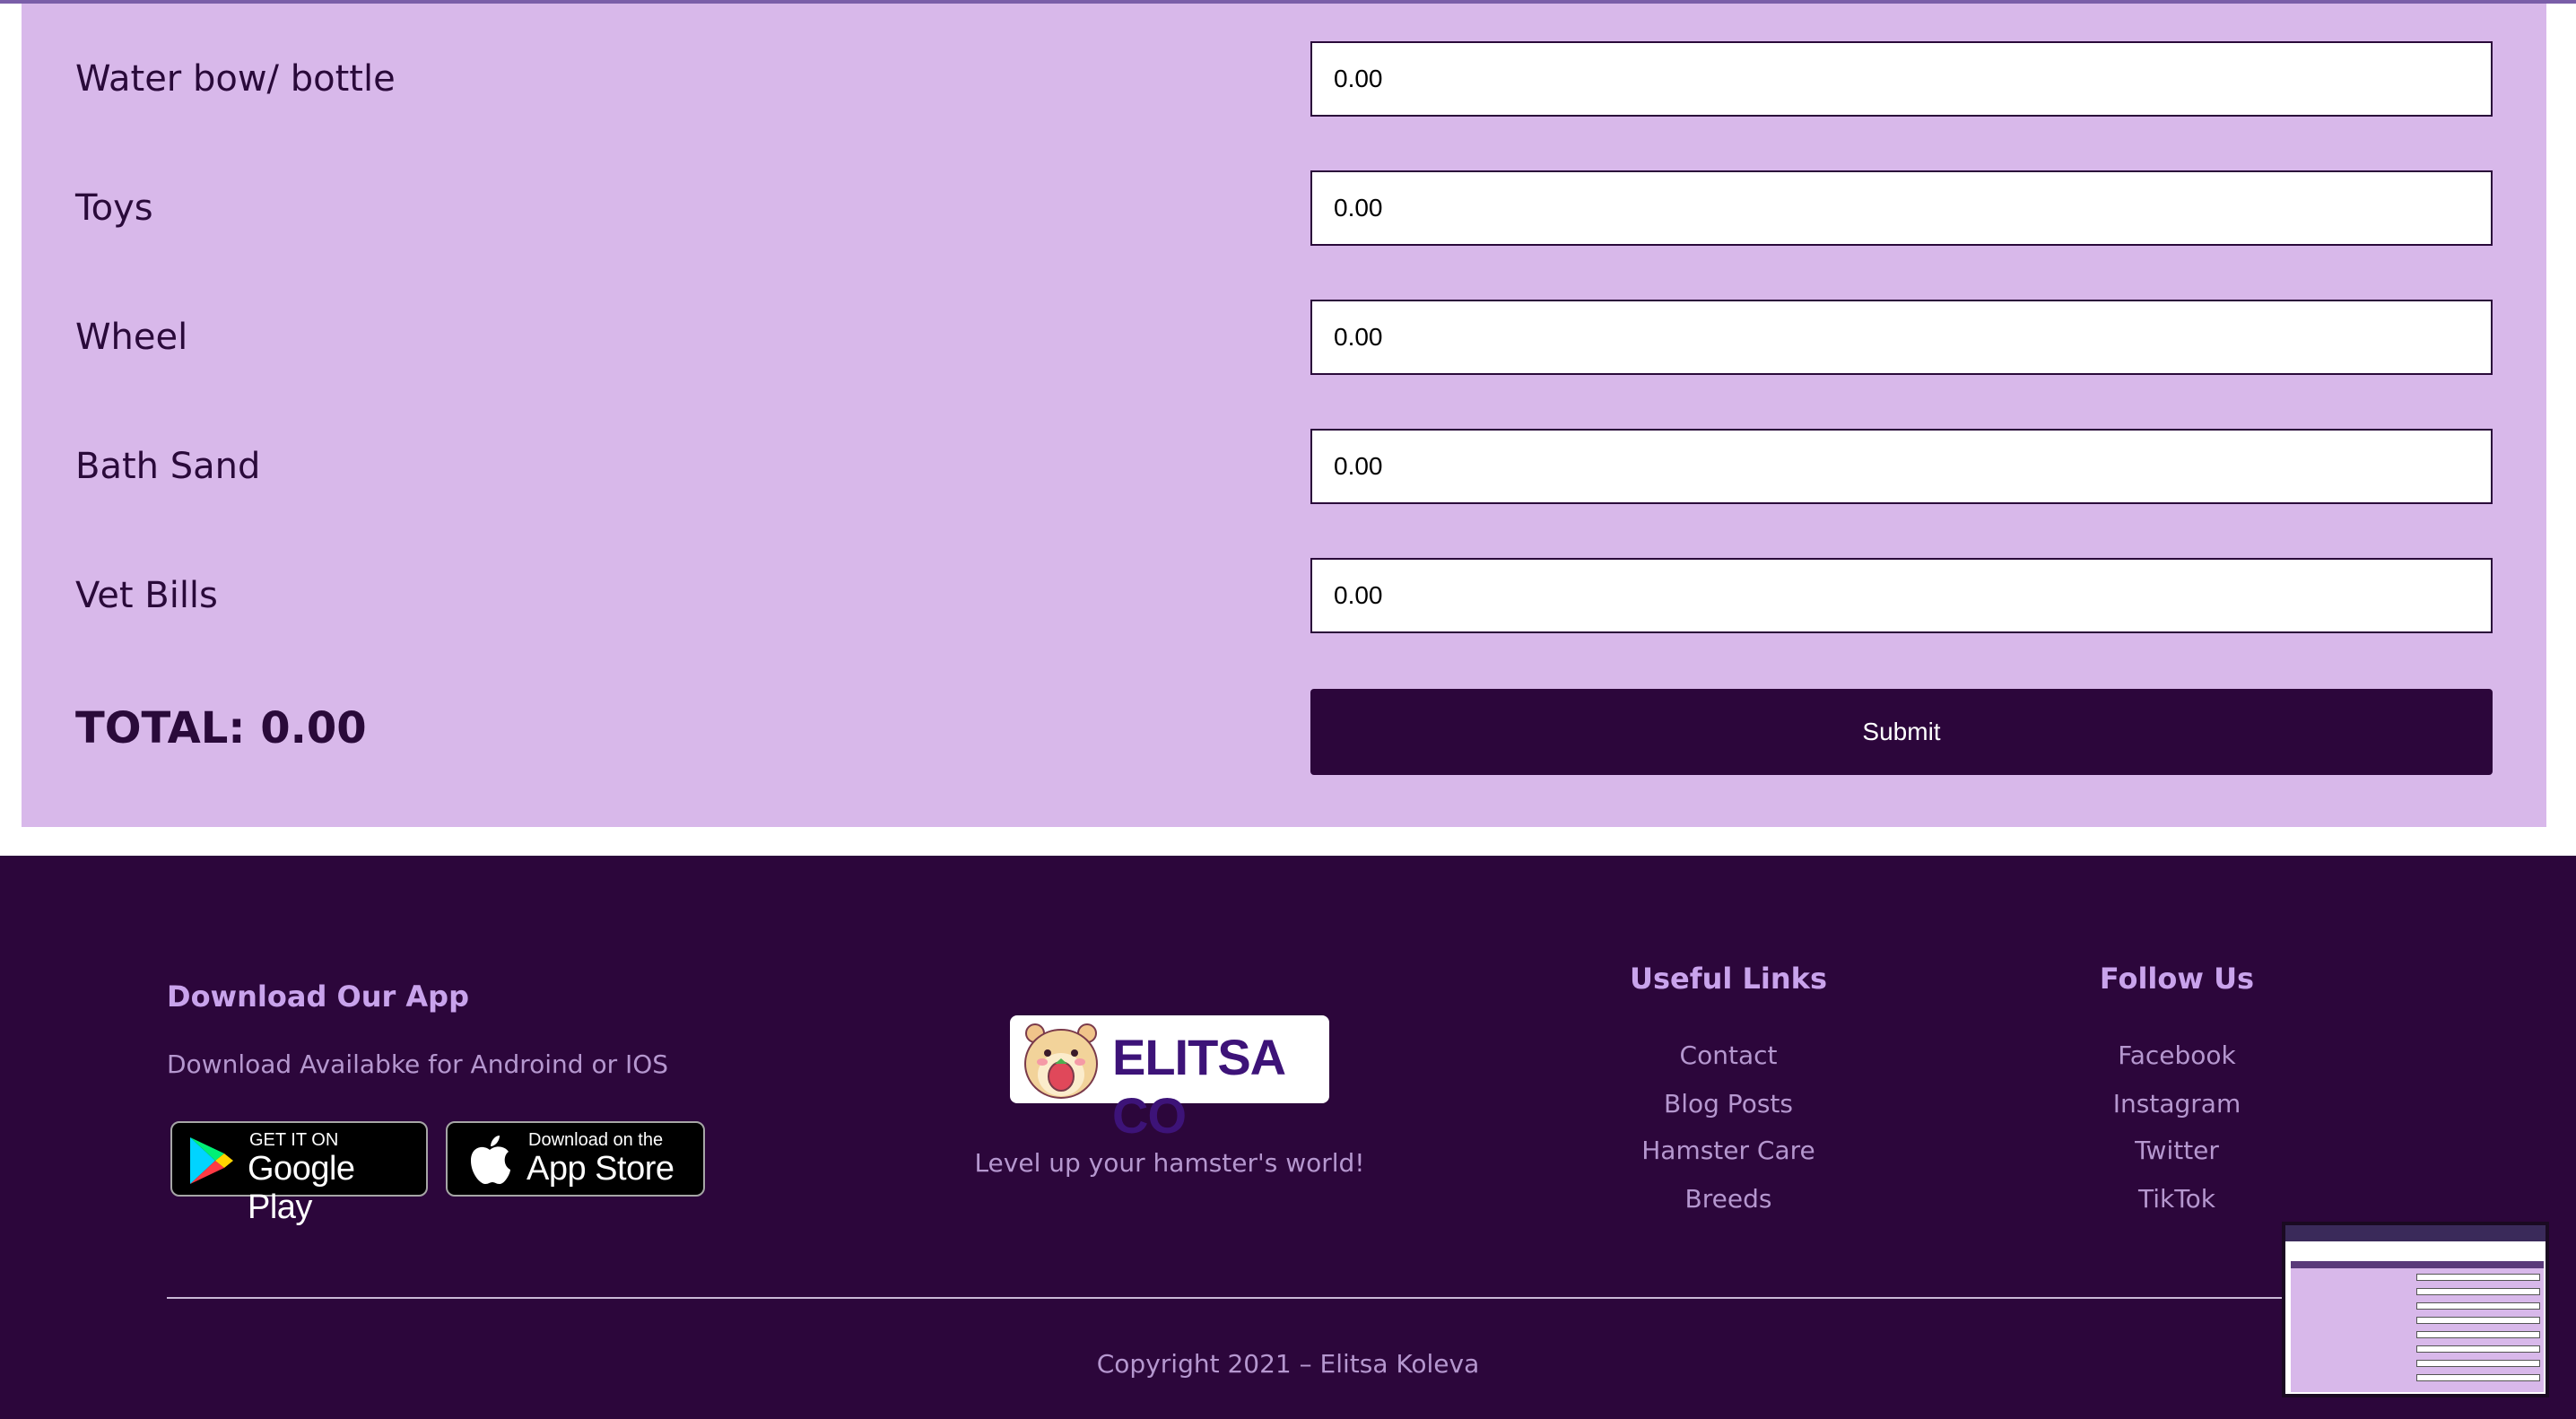 The height and width of the screenshot is (1419, 2576). I want to click on bath-sand-input, so click(1901, 466).